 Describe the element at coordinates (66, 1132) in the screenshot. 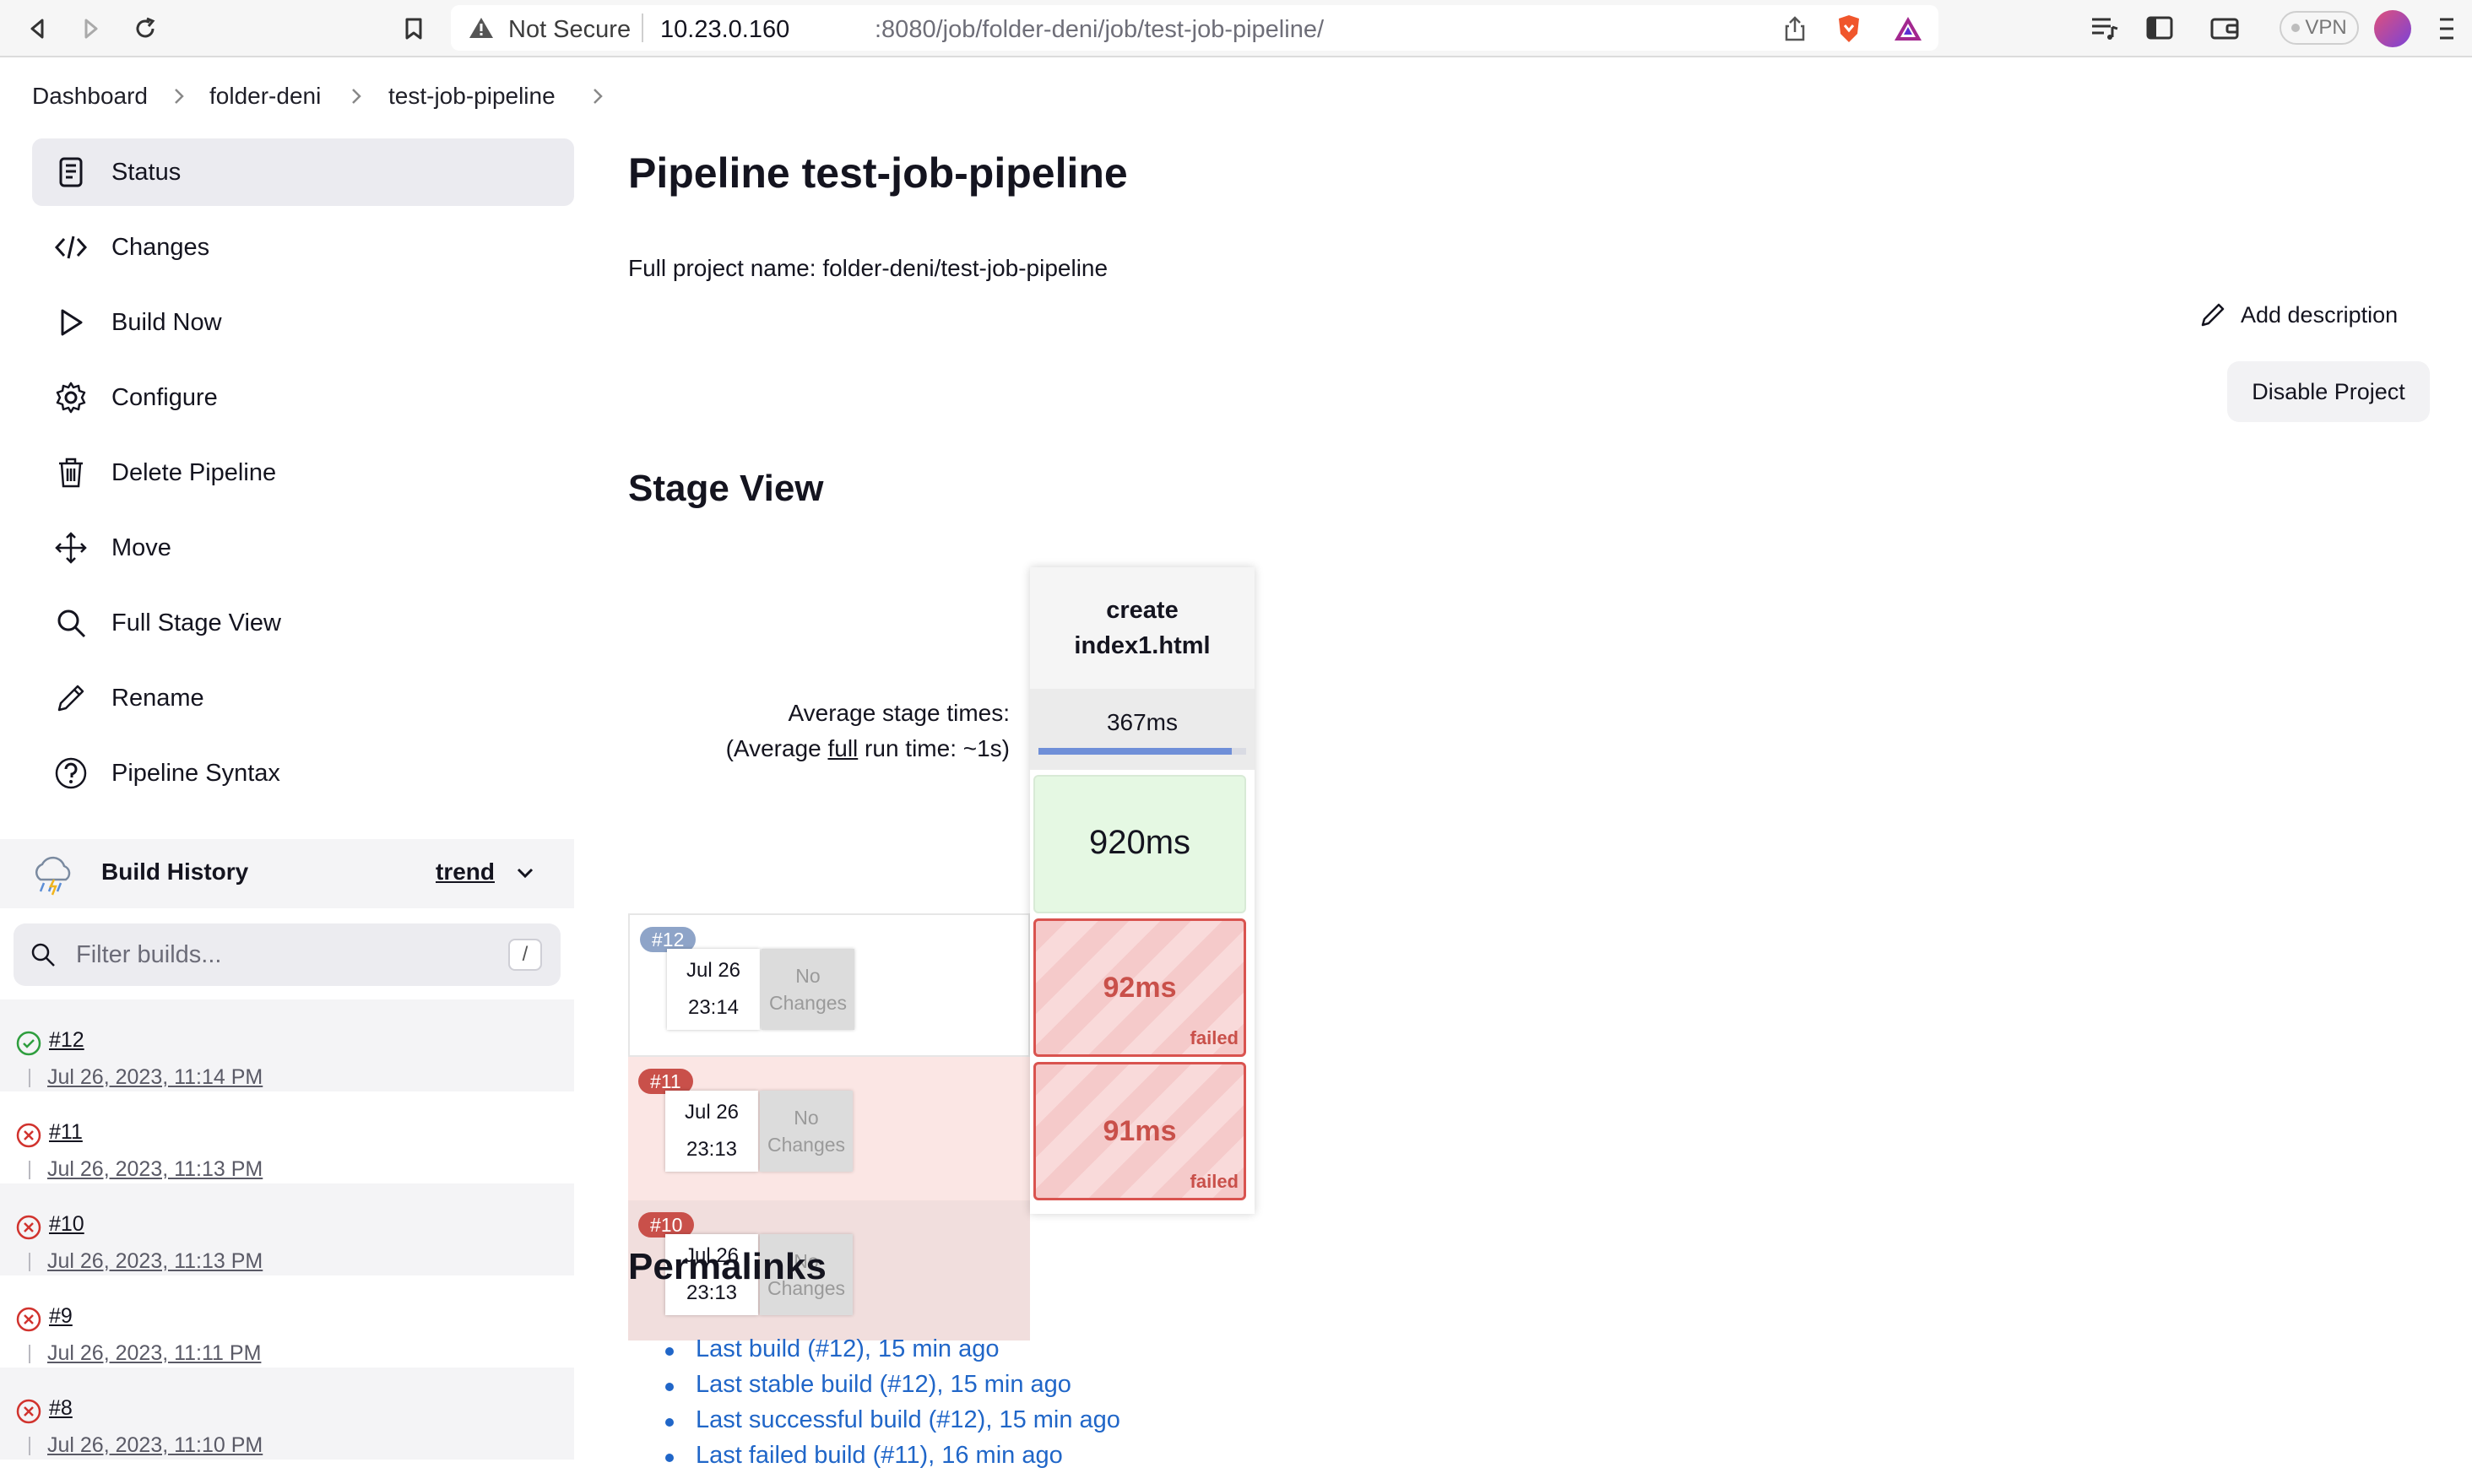

I see `build-number: #11` at that location.